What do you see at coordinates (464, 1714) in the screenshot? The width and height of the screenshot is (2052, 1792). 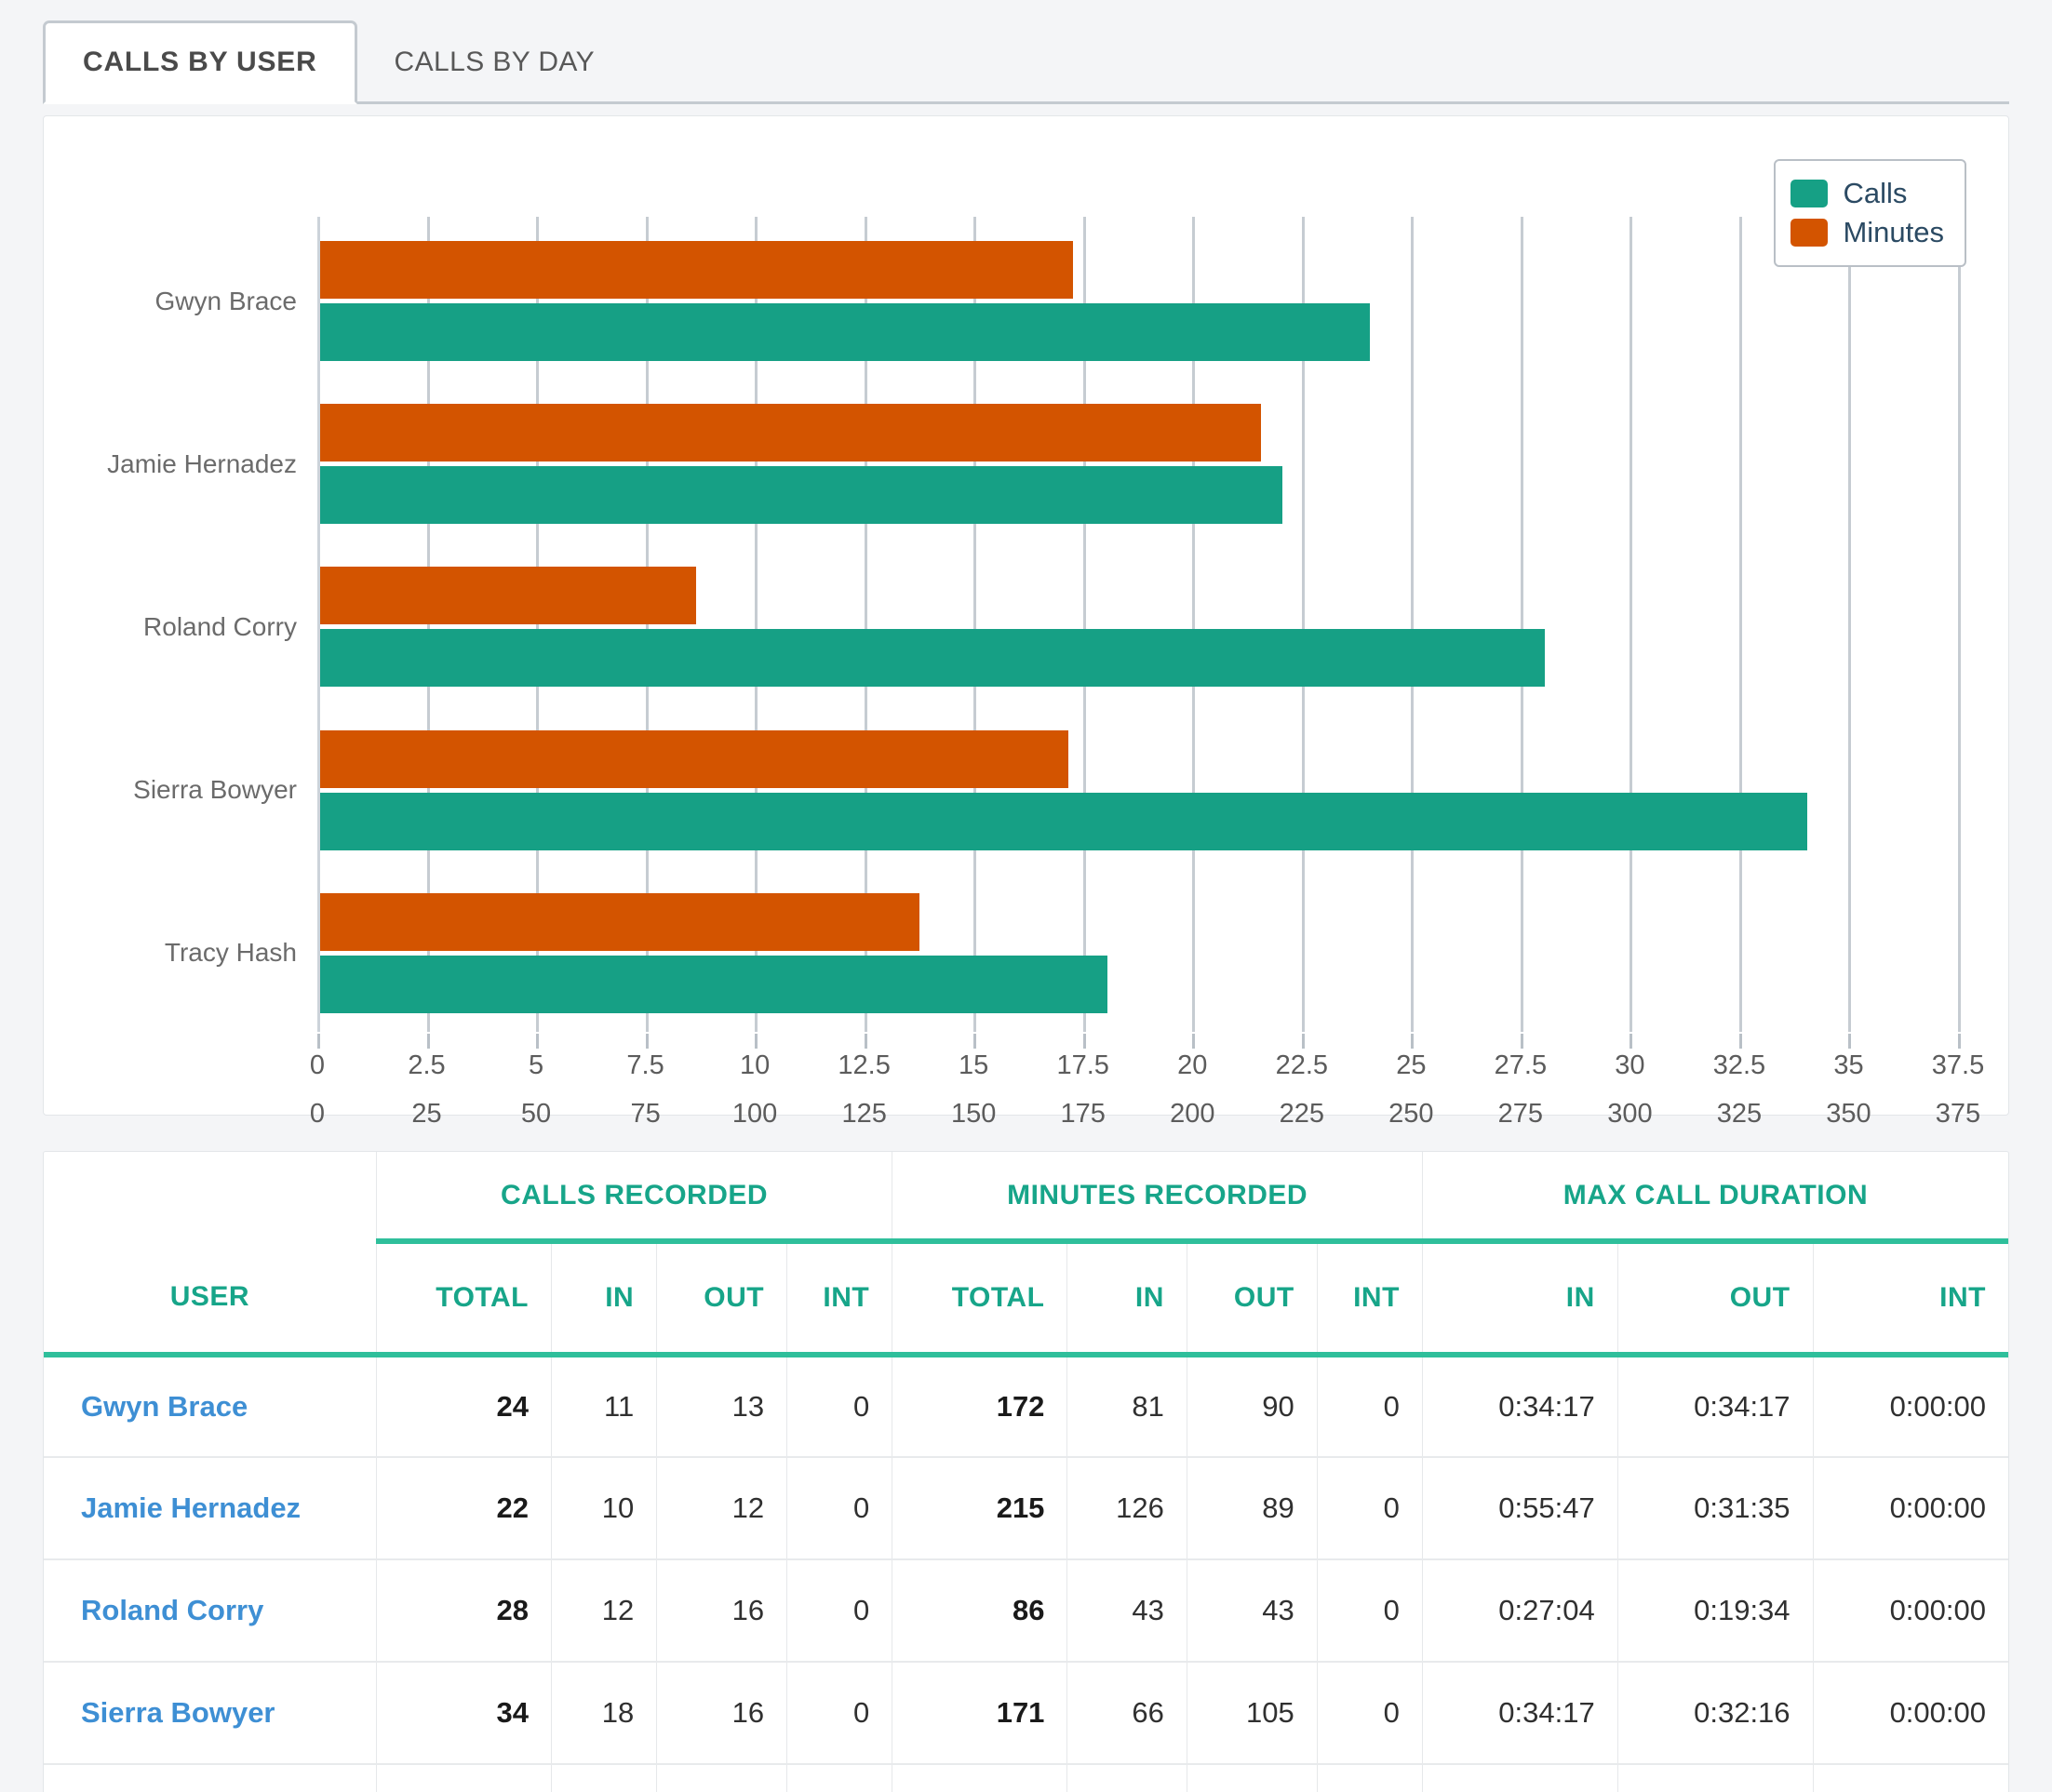 I see `cell-calls-total: 34` at bounding box center [464, 1714].